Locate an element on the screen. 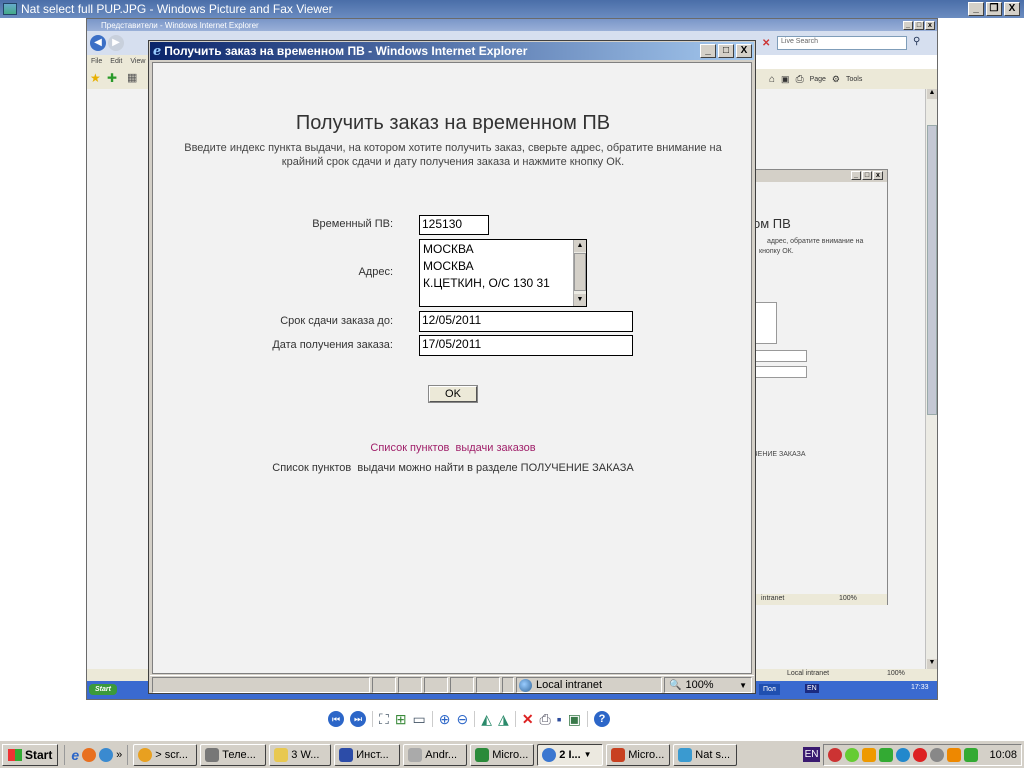  home-icon: ⌂ is located at coordinates (772, 79).